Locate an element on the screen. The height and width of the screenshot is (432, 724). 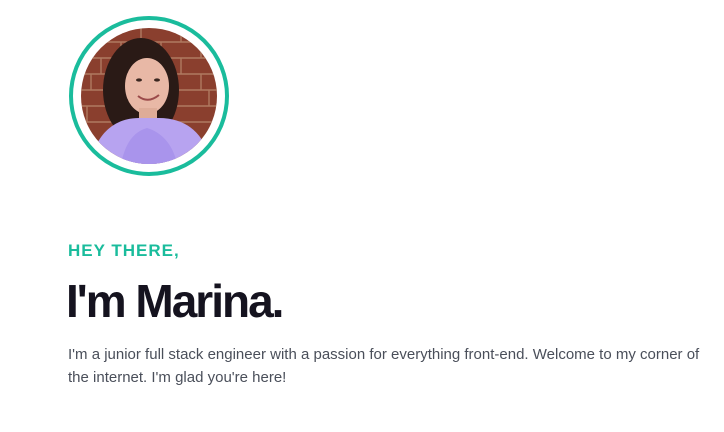
avatar-ring is located at coordinates (149, 96).